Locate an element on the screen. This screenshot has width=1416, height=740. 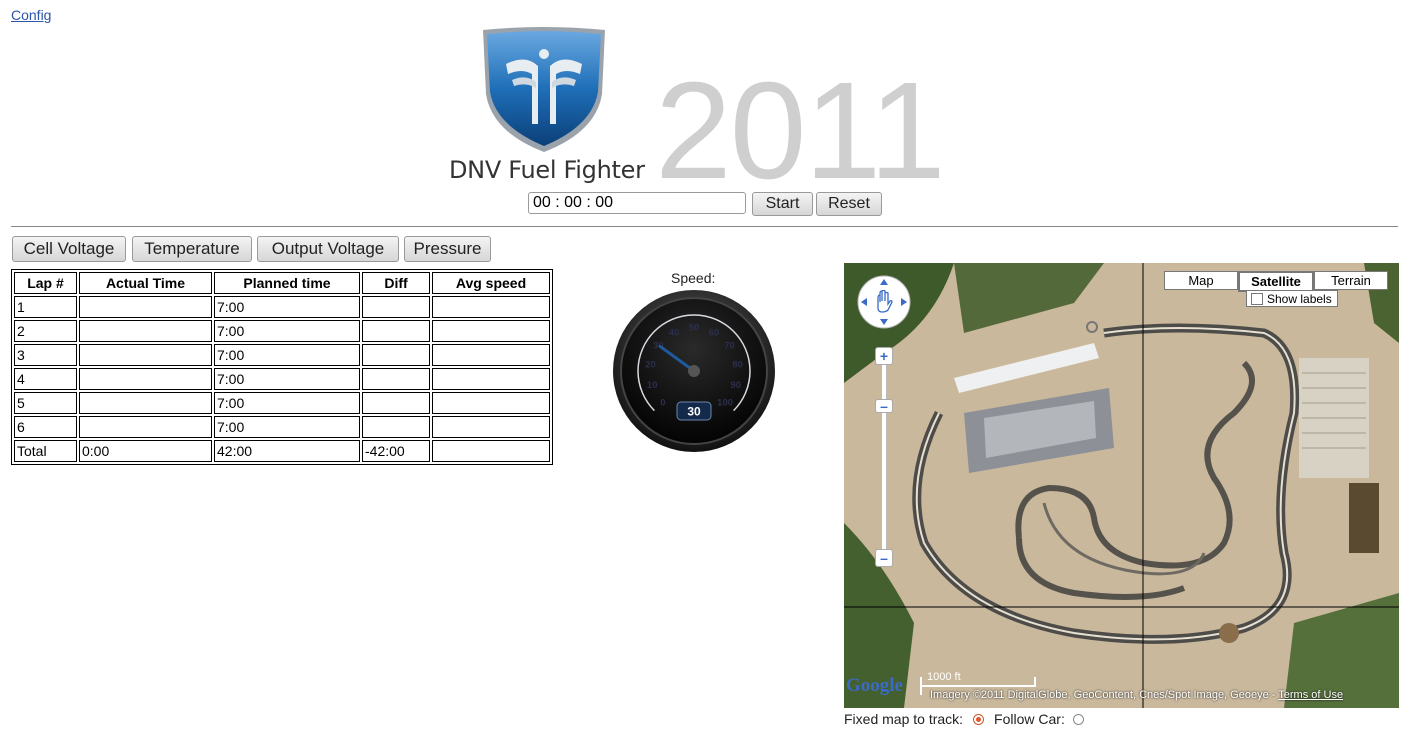
gauge-value-text: 30 is located at coordinates (694, 412).